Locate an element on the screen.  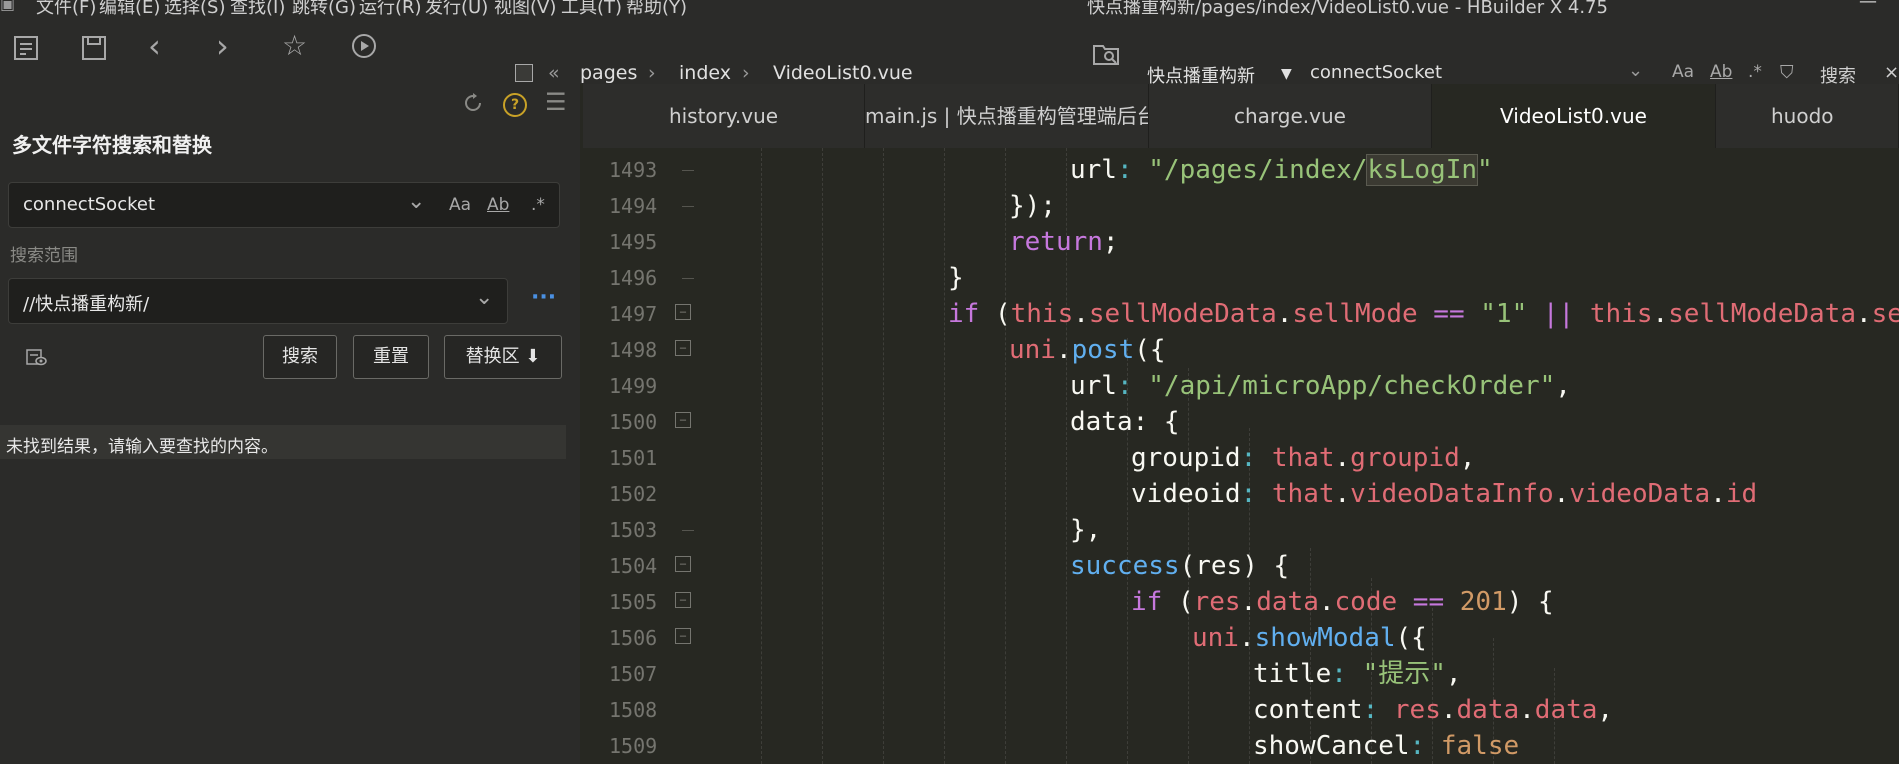
minimize-icon: — is located at coordinates (1868, 6).